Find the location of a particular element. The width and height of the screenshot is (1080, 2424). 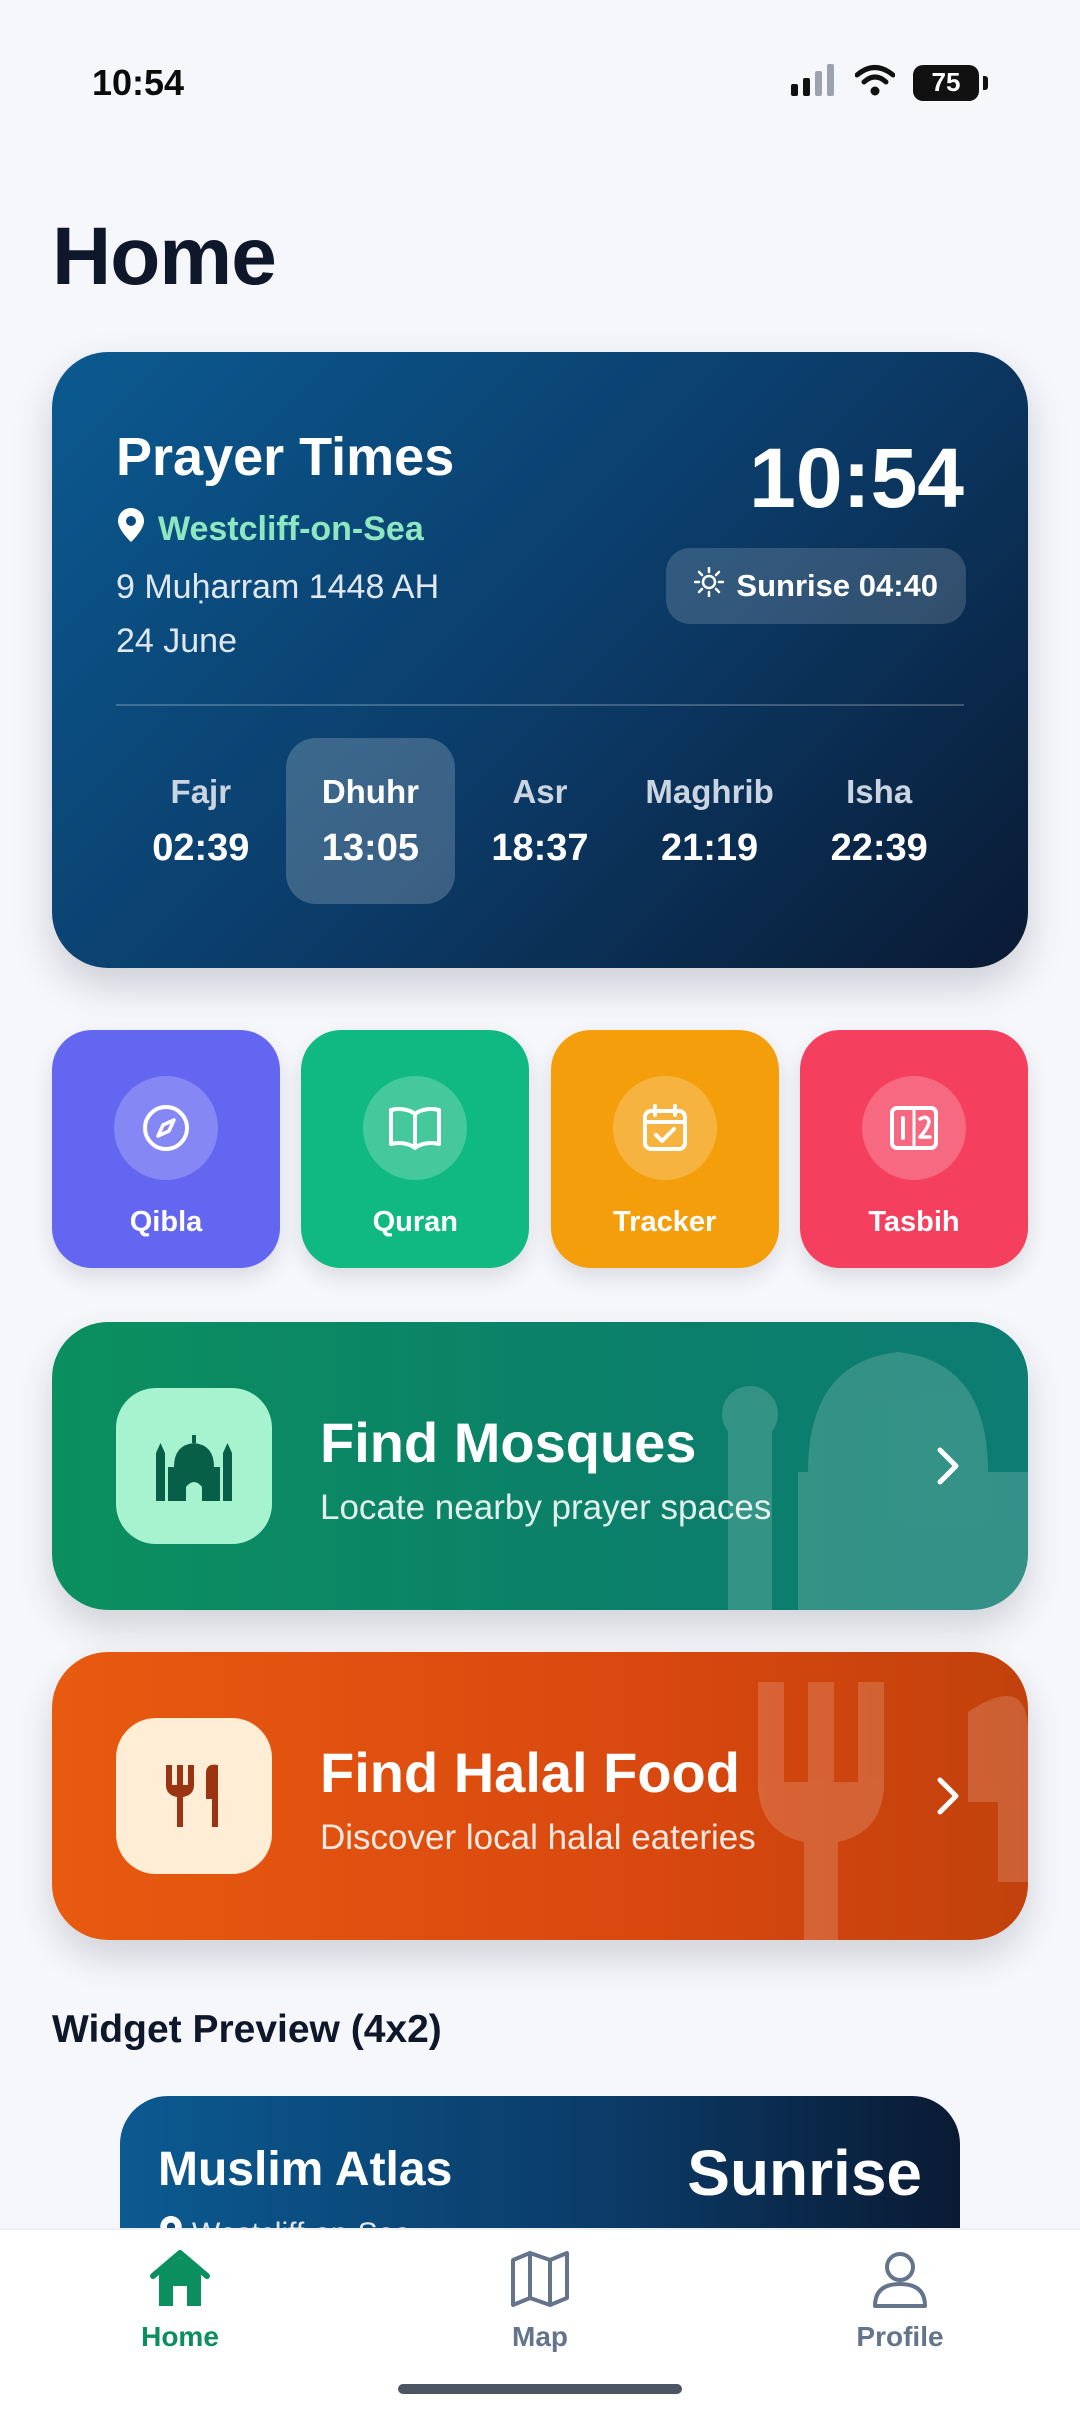

prayer-name: Maghrib is located at coordinates (709, 791).